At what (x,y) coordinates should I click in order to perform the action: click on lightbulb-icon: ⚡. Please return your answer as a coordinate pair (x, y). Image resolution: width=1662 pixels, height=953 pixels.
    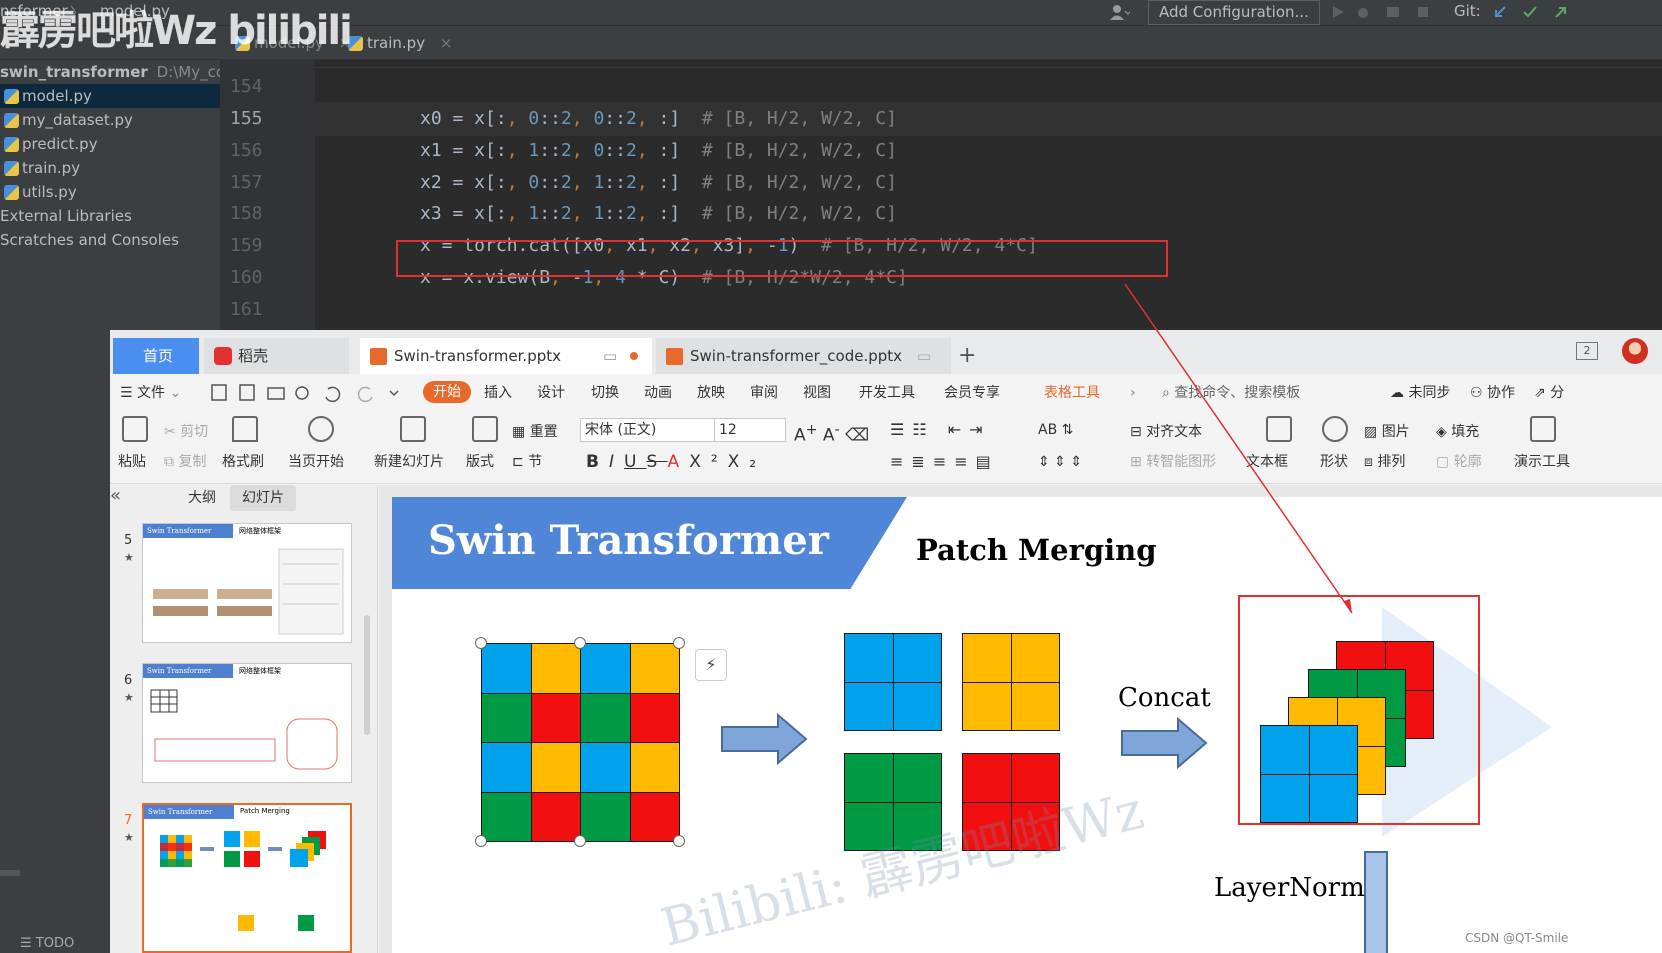
    Looking at the image, I should click on (711, 665).